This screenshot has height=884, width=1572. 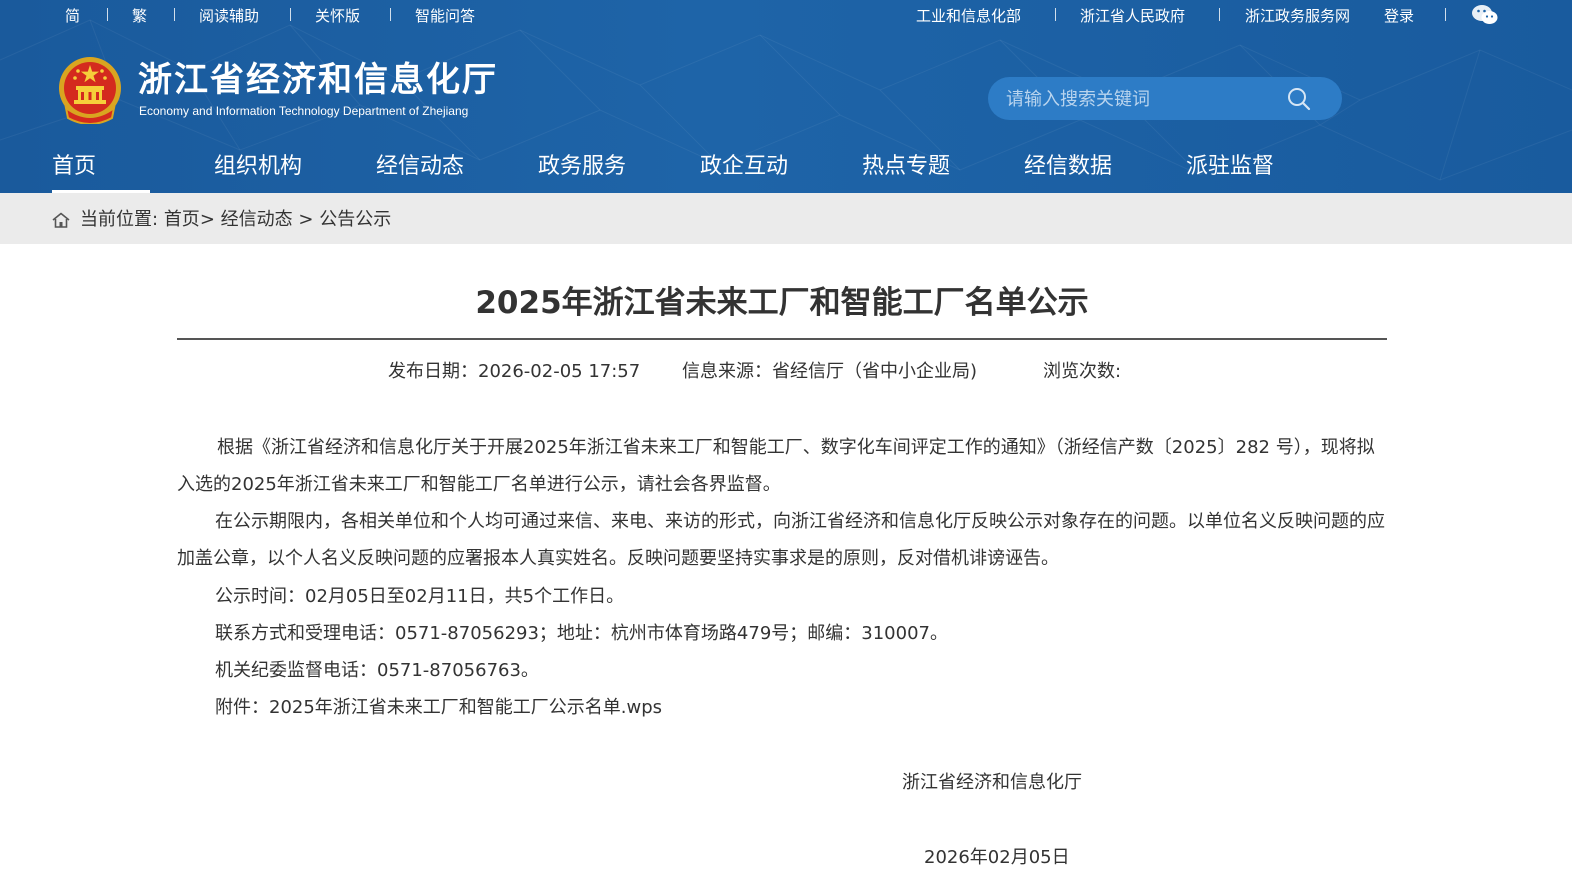 I want to click on search-input, so click(x=1146, y=99).